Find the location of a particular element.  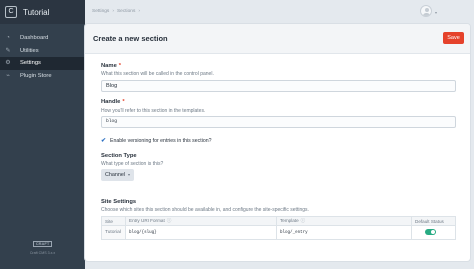

save-button: Save is located at coordinates (453, 38).